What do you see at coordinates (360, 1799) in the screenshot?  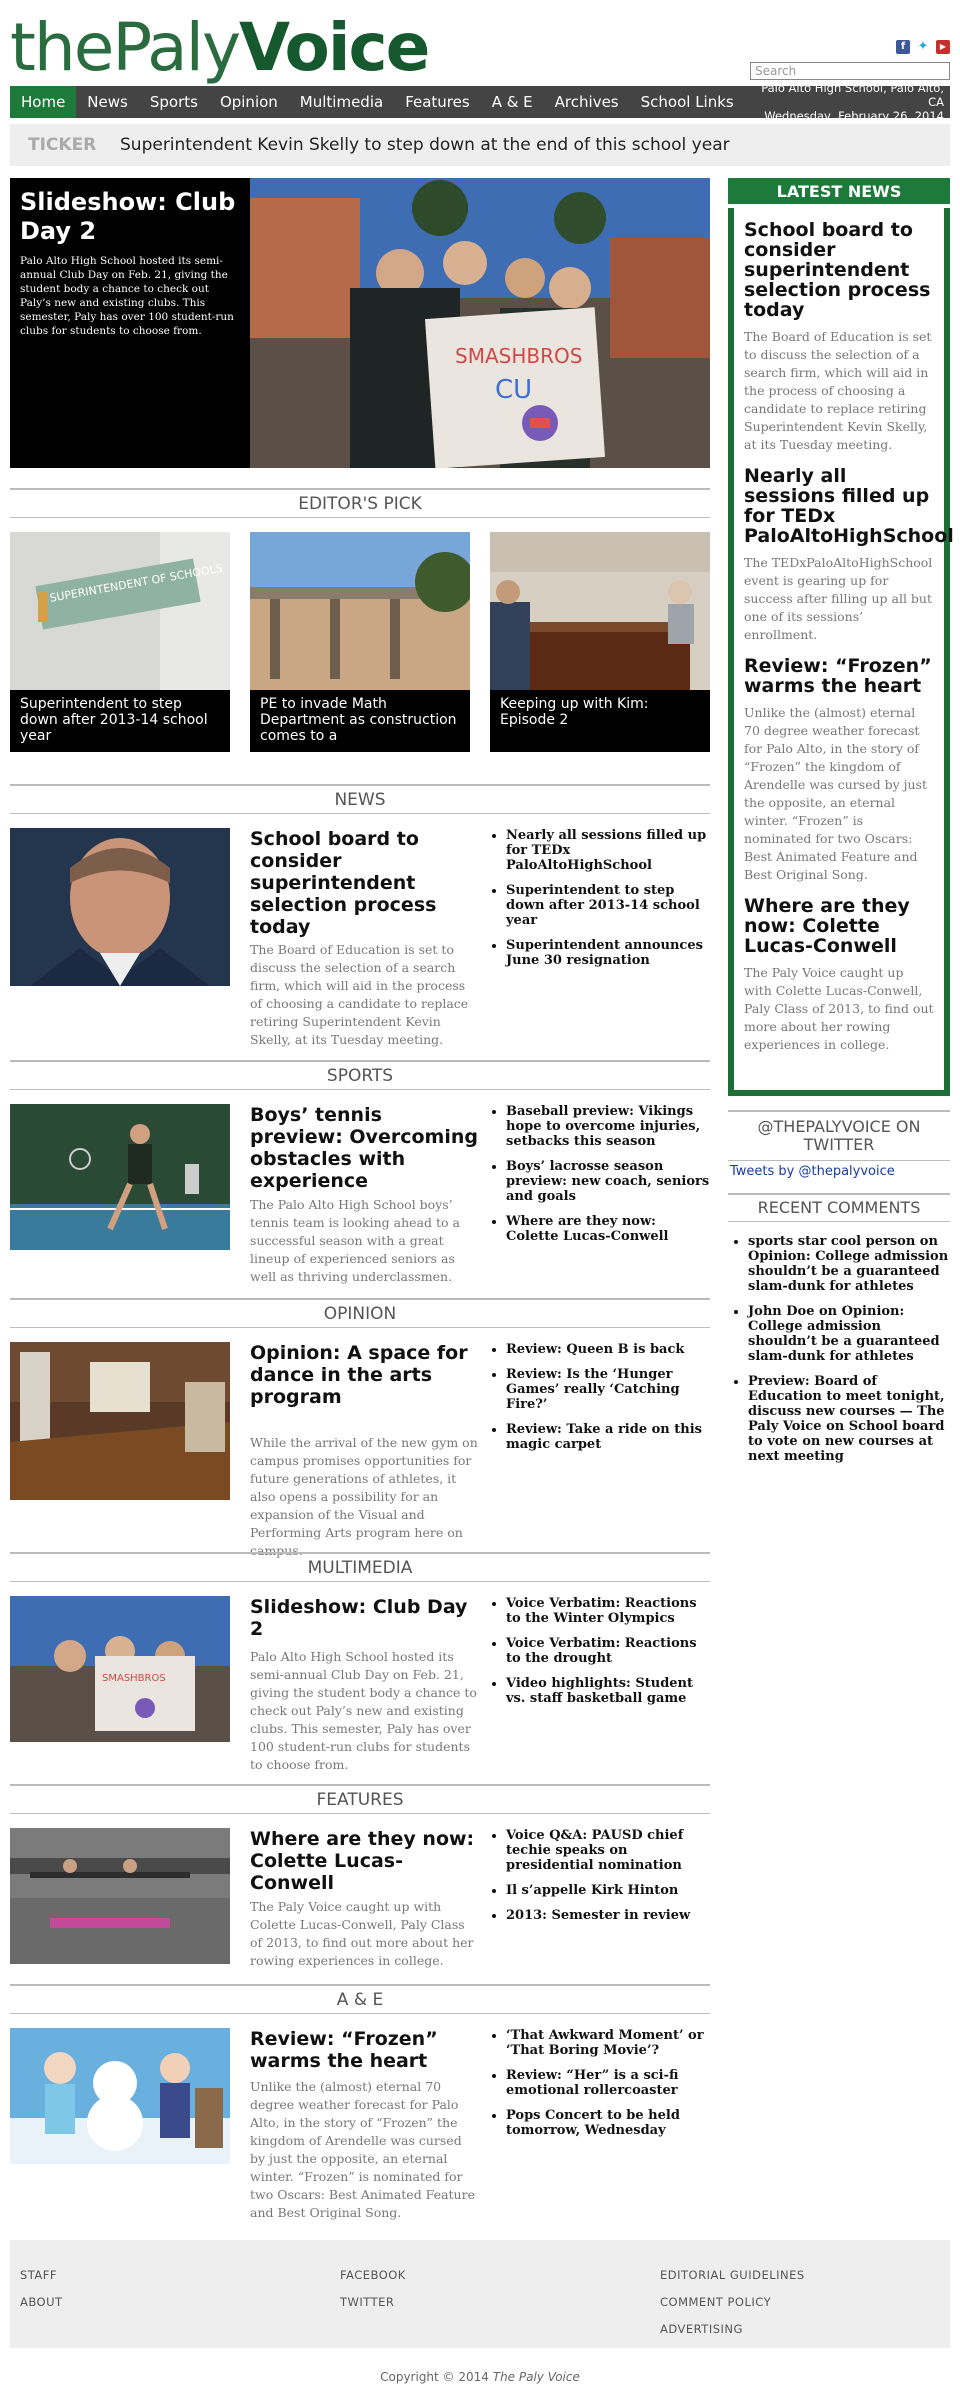 I see `features-heading: FEATURES` at bounding box center [360, 1799].